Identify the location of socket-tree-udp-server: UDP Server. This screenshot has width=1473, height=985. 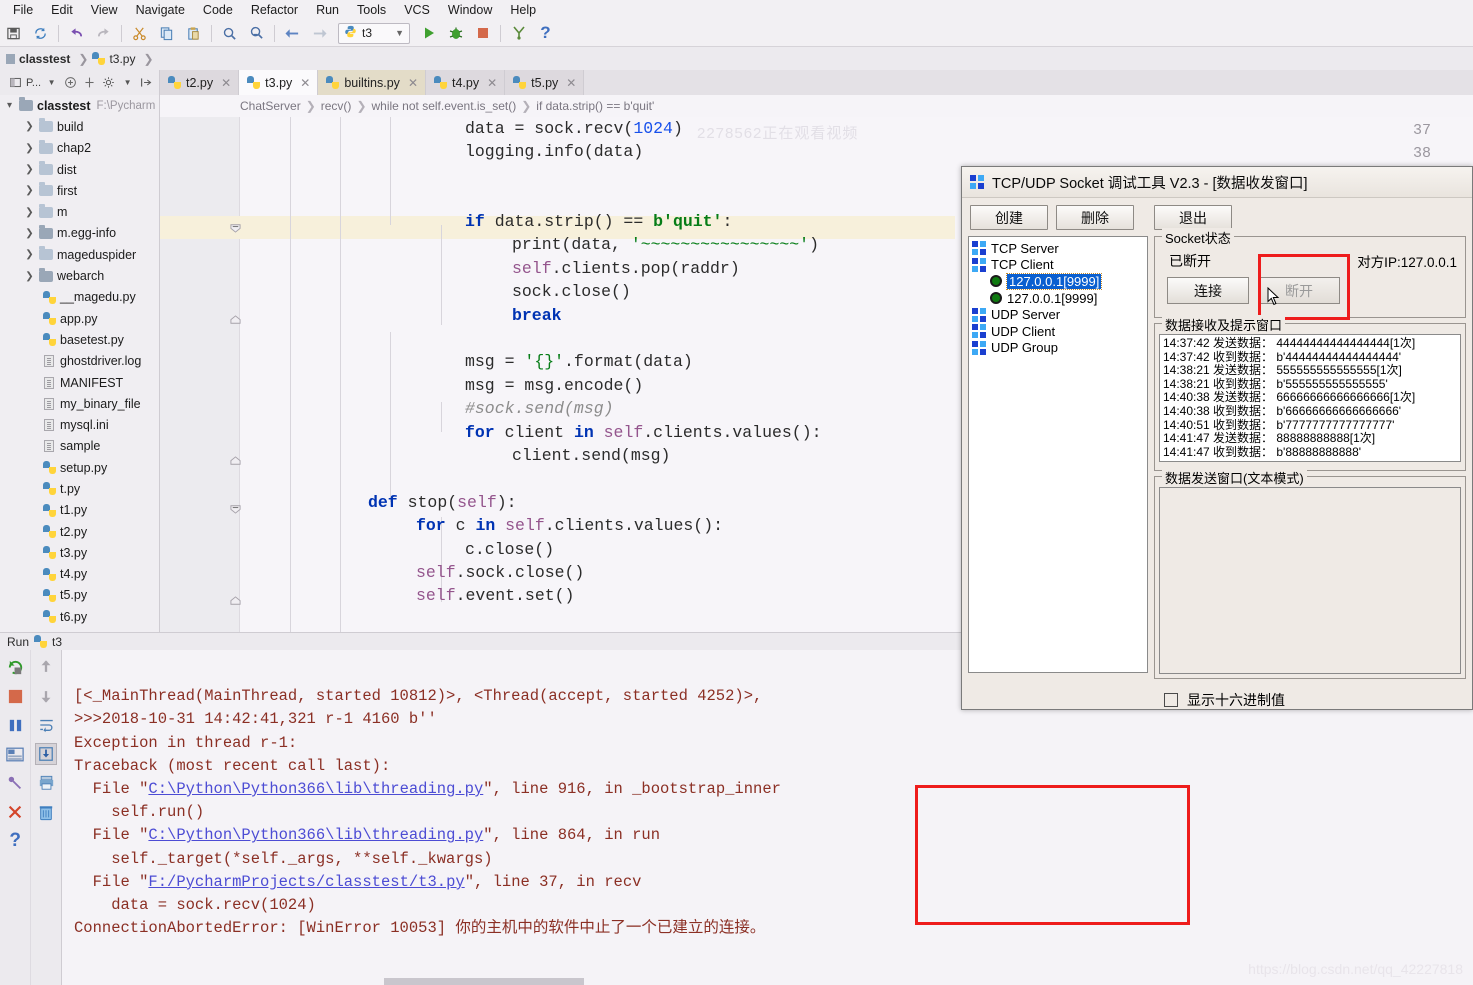
(1059, 314).